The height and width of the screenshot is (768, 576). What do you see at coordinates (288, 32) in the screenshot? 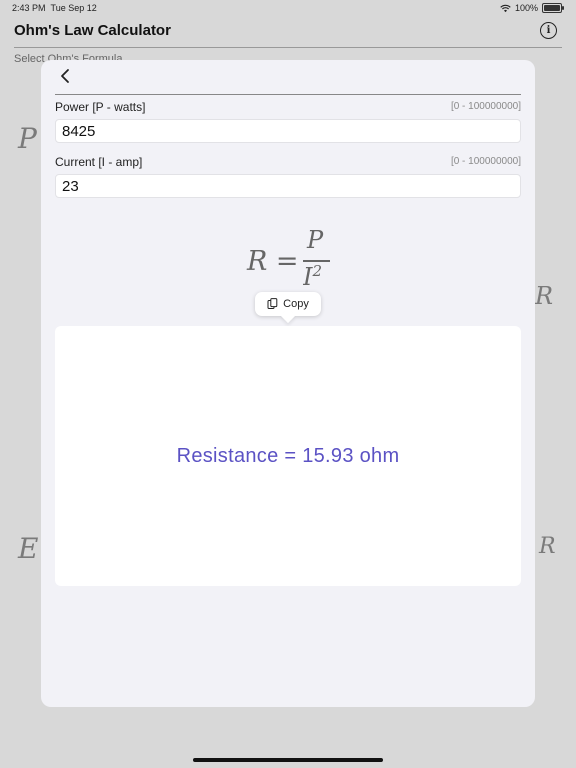
I see `navigation-bar: Ohm's Law Calculator i` at bounding box center [288, 32].